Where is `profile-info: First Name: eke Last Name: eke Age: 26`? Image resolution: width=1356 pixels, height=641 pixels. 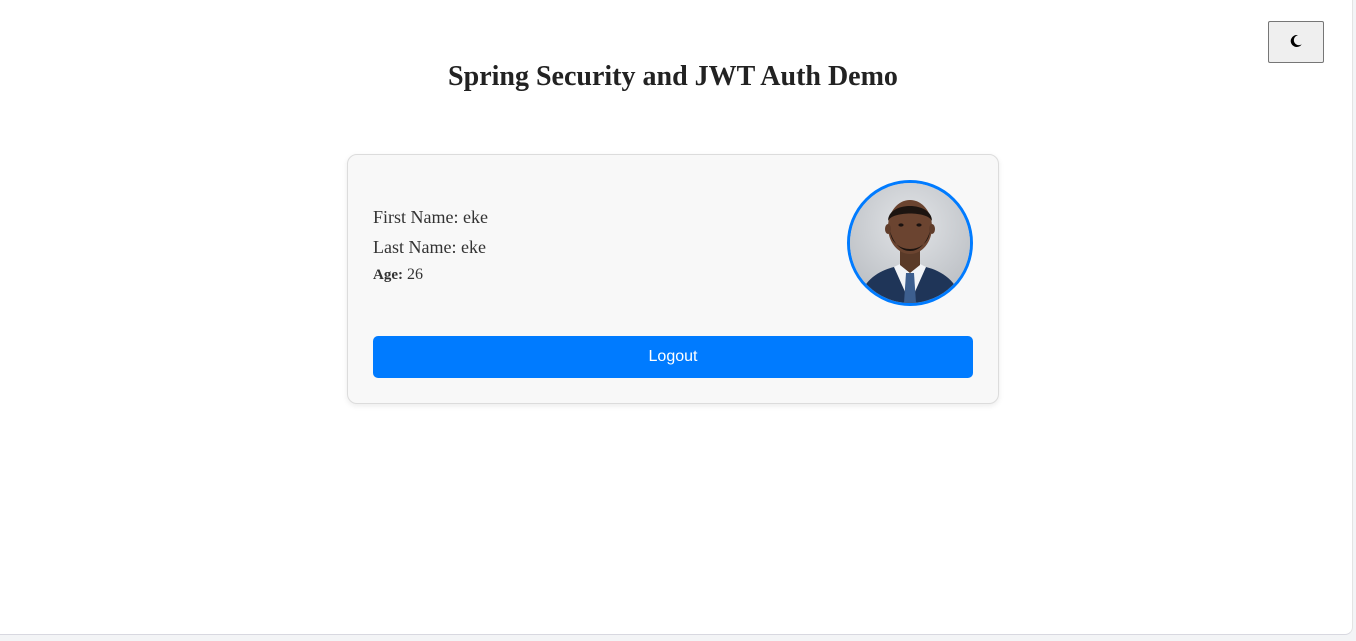
profile-info: First Name: eke Last Name: eke Age: 26 is located at coordinates (430, 245).